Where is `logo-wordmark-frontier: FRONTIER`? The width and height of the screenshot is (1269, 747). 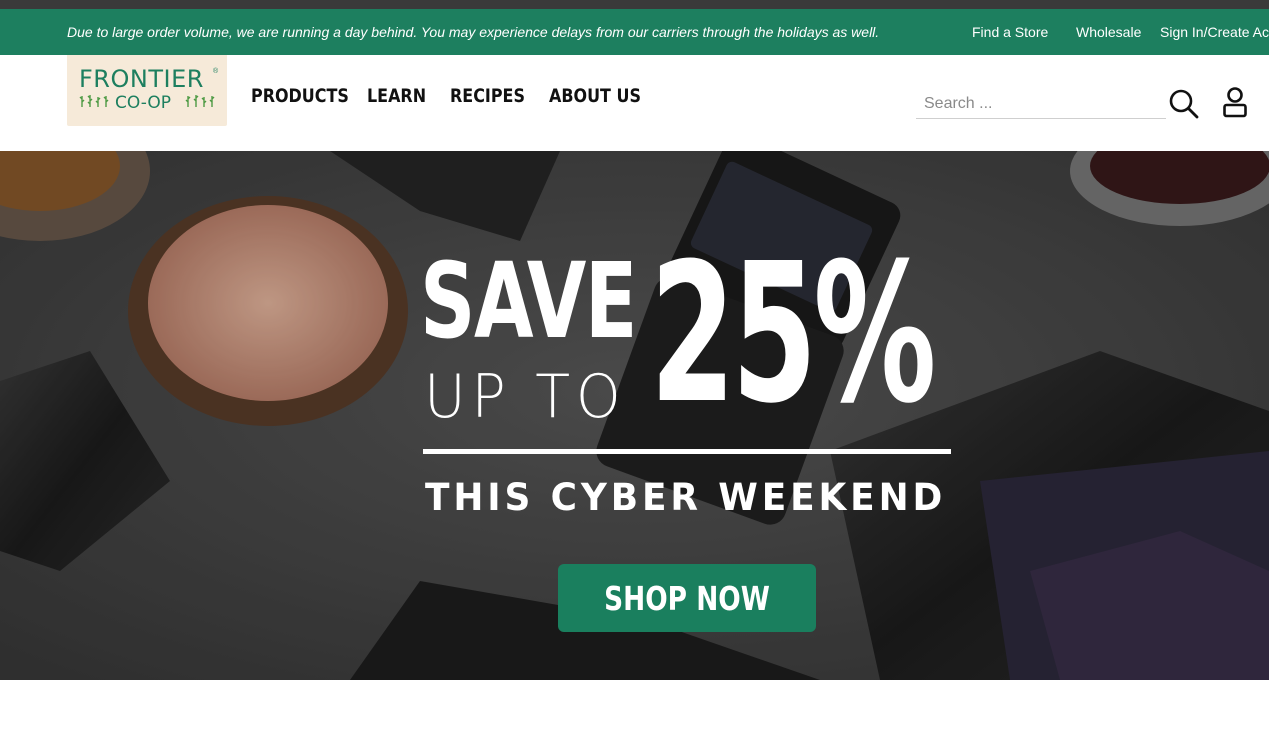
logo-wordmark-frontier: FRONTIER is located at coordinates (141, 79).